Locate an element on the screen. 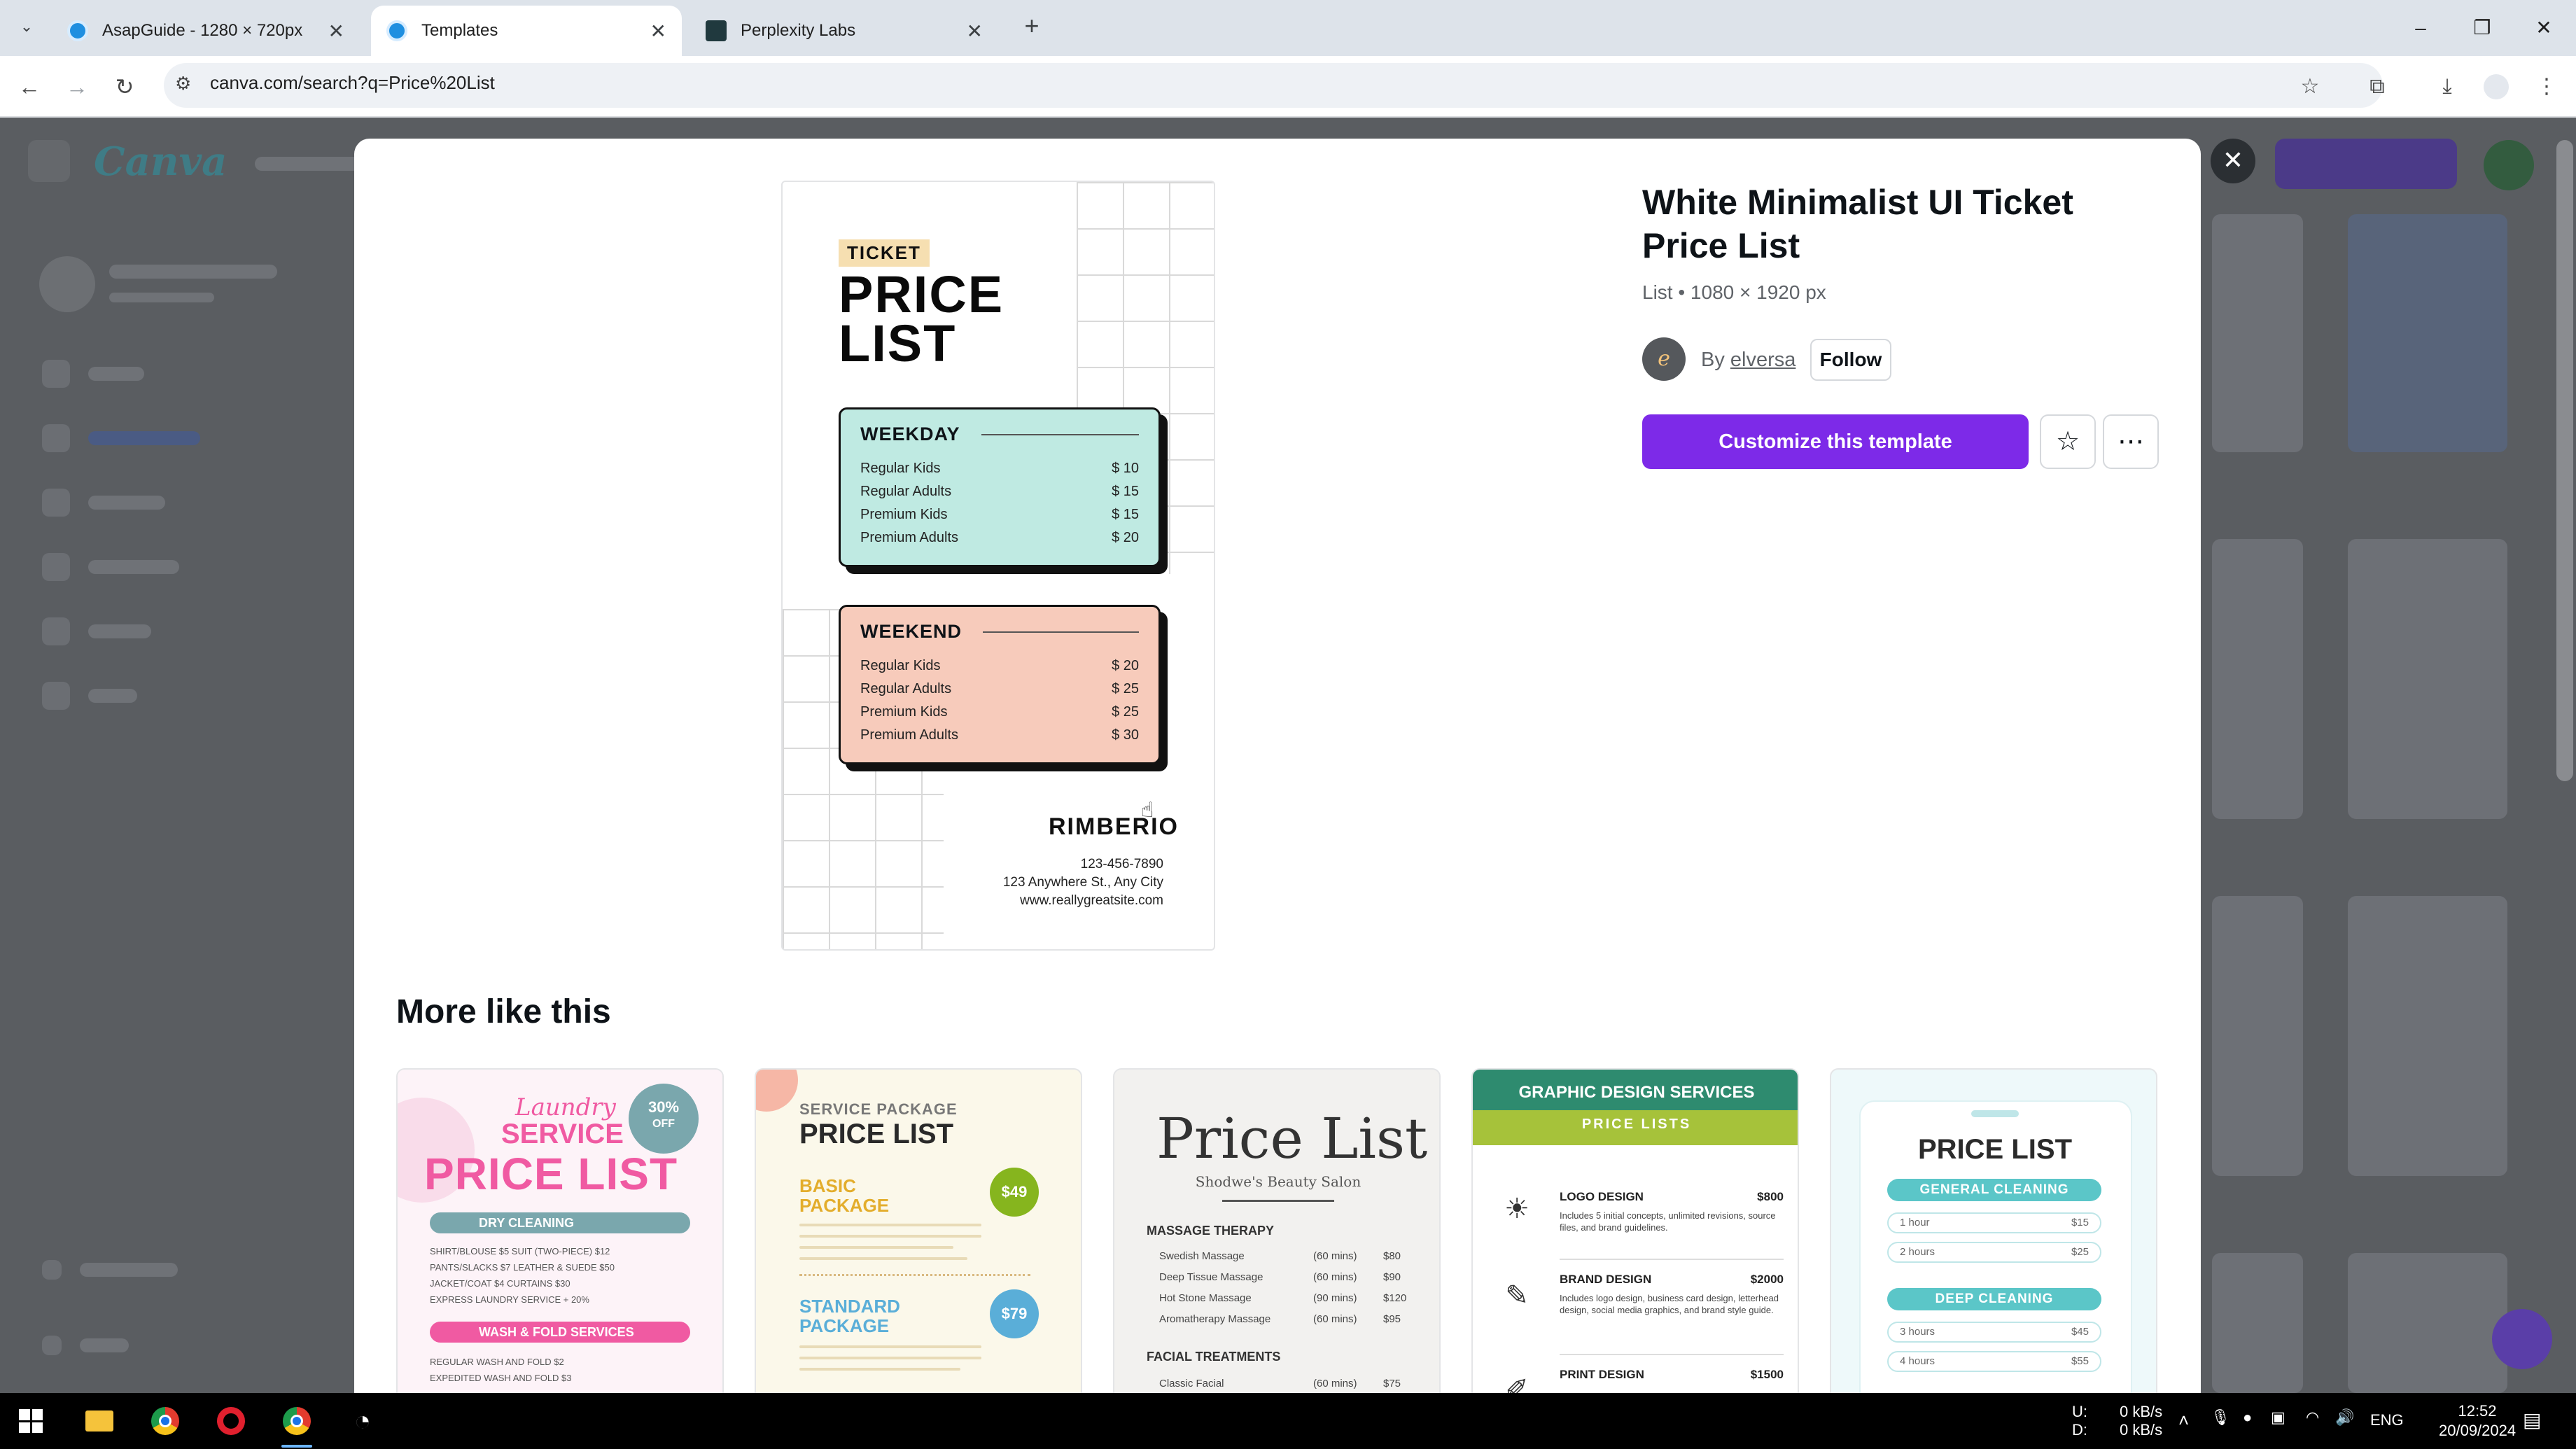 The height and width of the screenshot is (1449, 2576). tab-asapguide: AsapGuide - 1280 × 720px ✕ is located at coordinates (206, 31).